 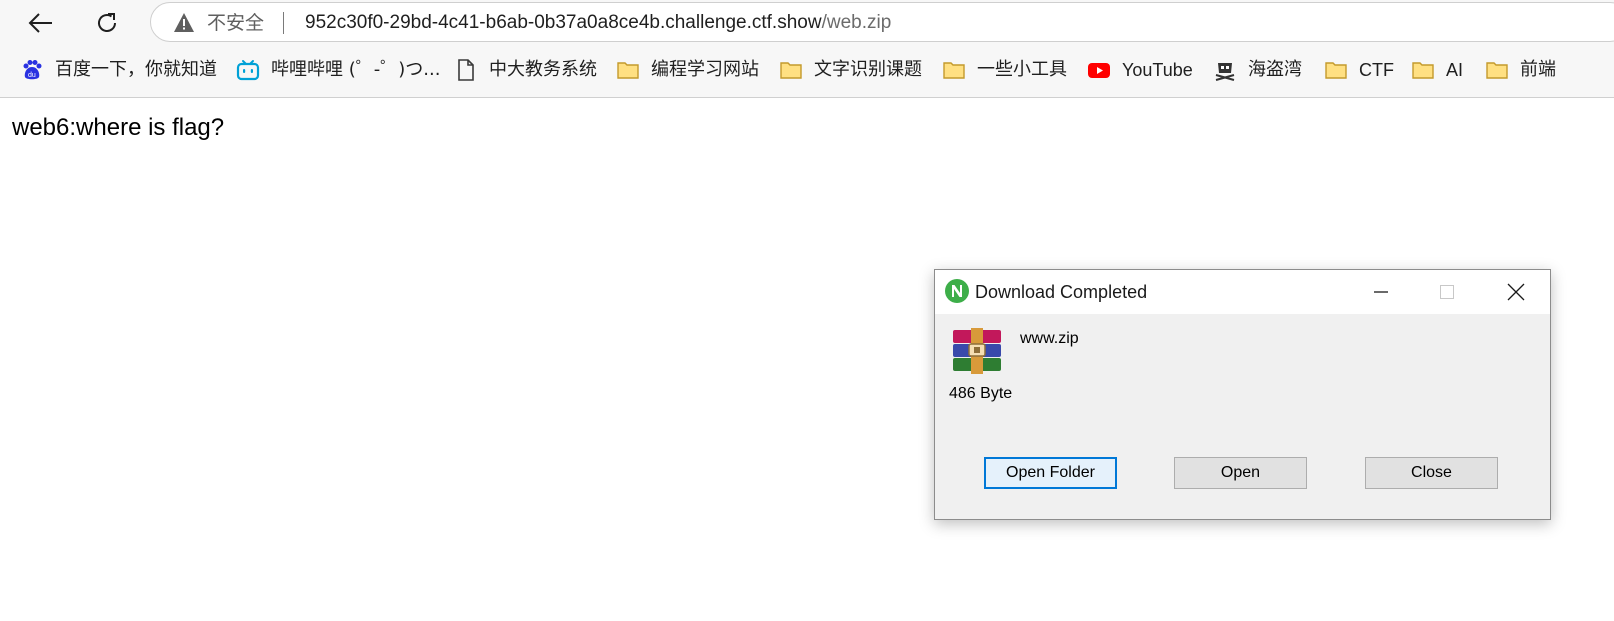 I want to click on dialog-titlebar: Download Completed, so click(x=1242, y=292).